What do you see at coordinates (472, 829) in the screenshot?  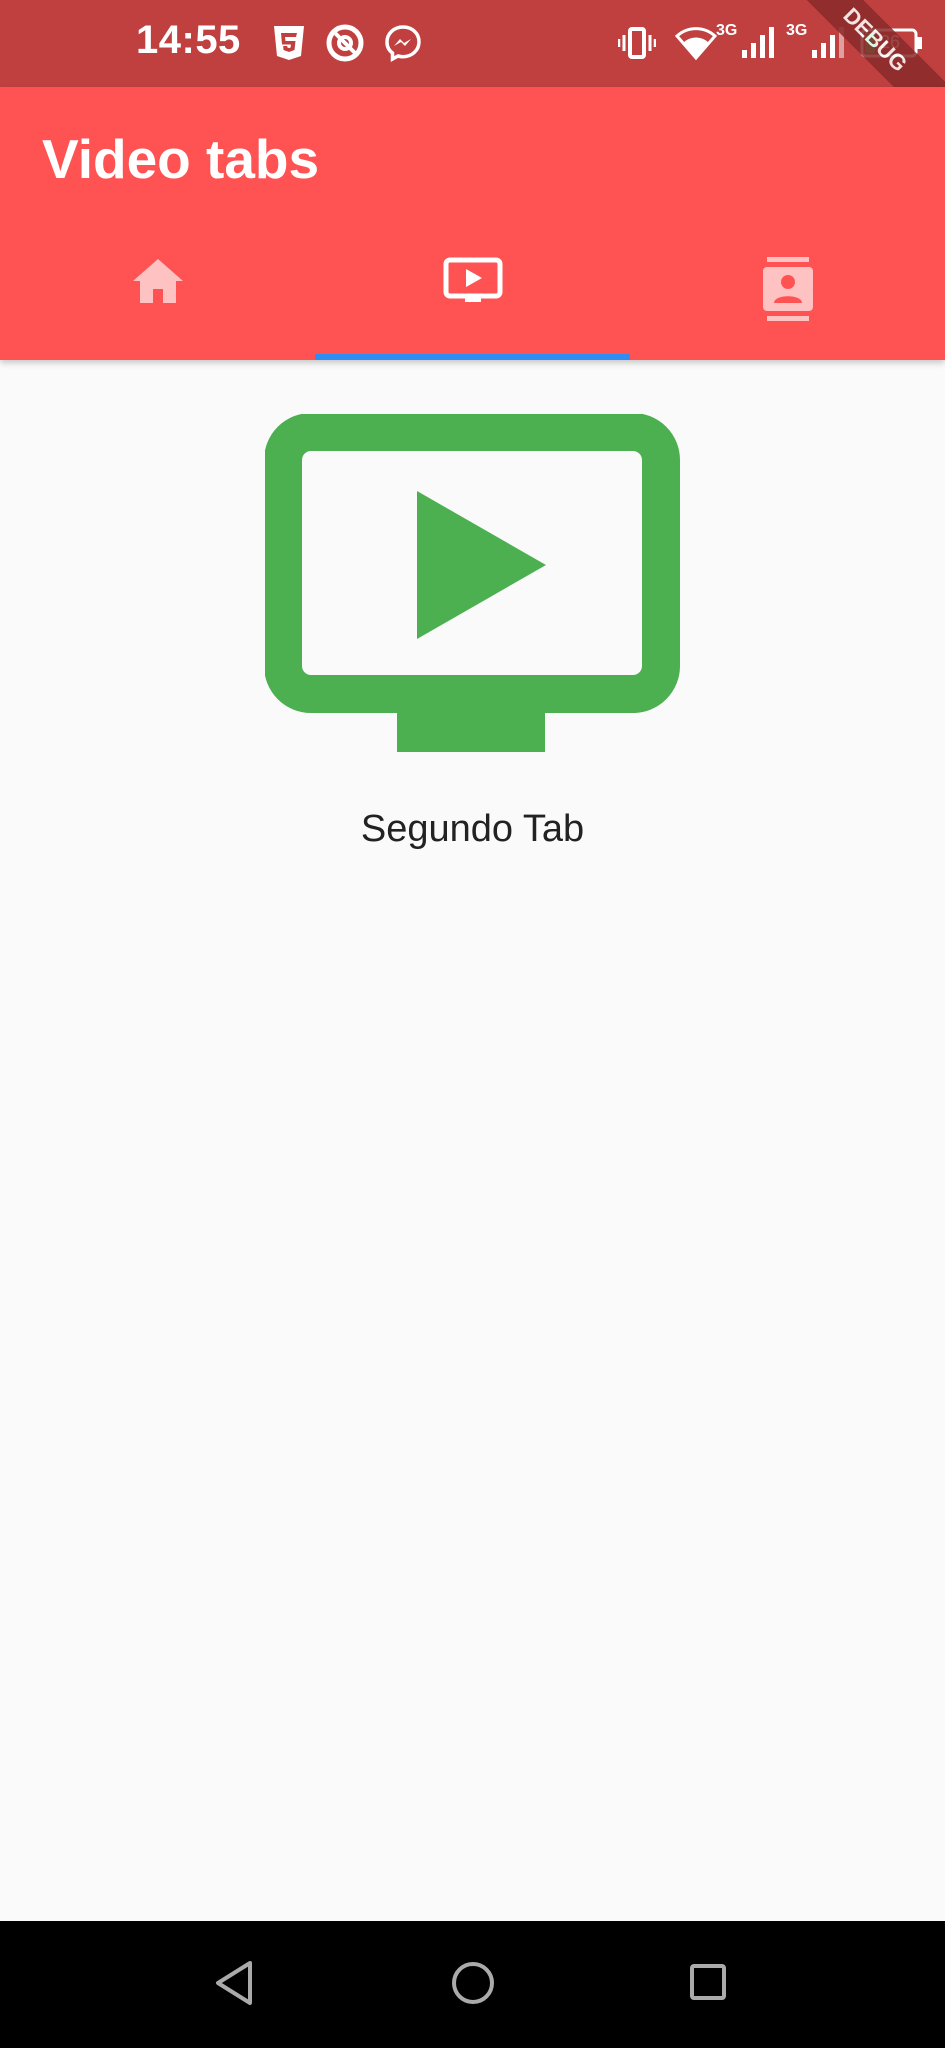 I see `tab-content-label: Segundo Tab` at bounding box center [472, 829].